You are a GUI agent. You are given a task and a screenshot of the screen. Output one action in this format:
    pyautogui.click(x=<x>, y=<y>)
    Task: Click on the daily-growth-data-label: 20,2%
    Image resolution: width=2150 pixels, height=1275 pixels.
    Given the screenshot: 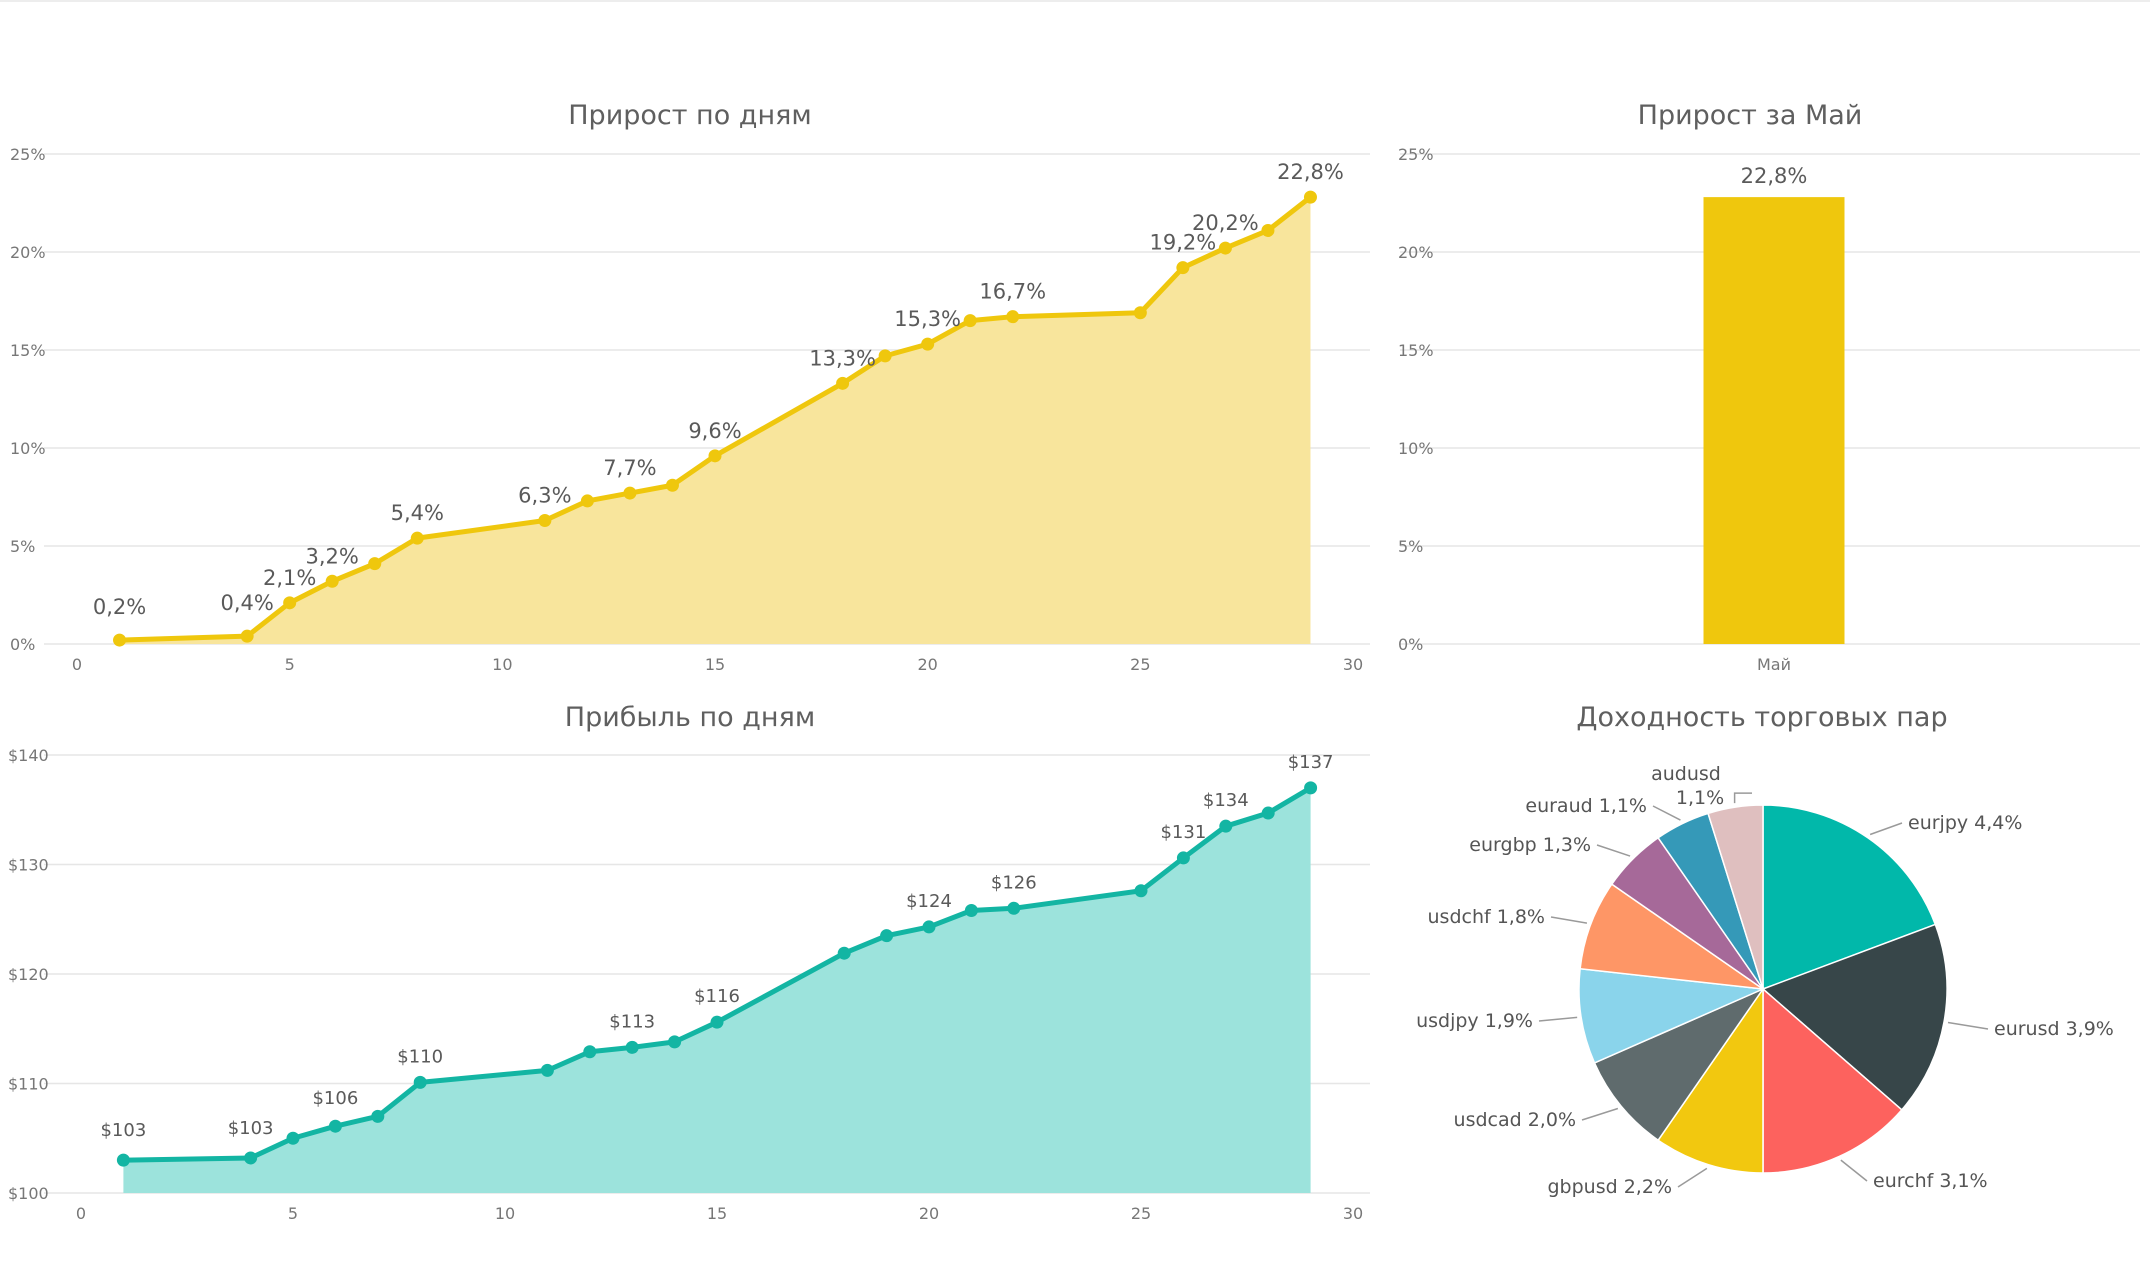 What is the action you would take?
    pyautogui.click(x=1225, y=223)
    